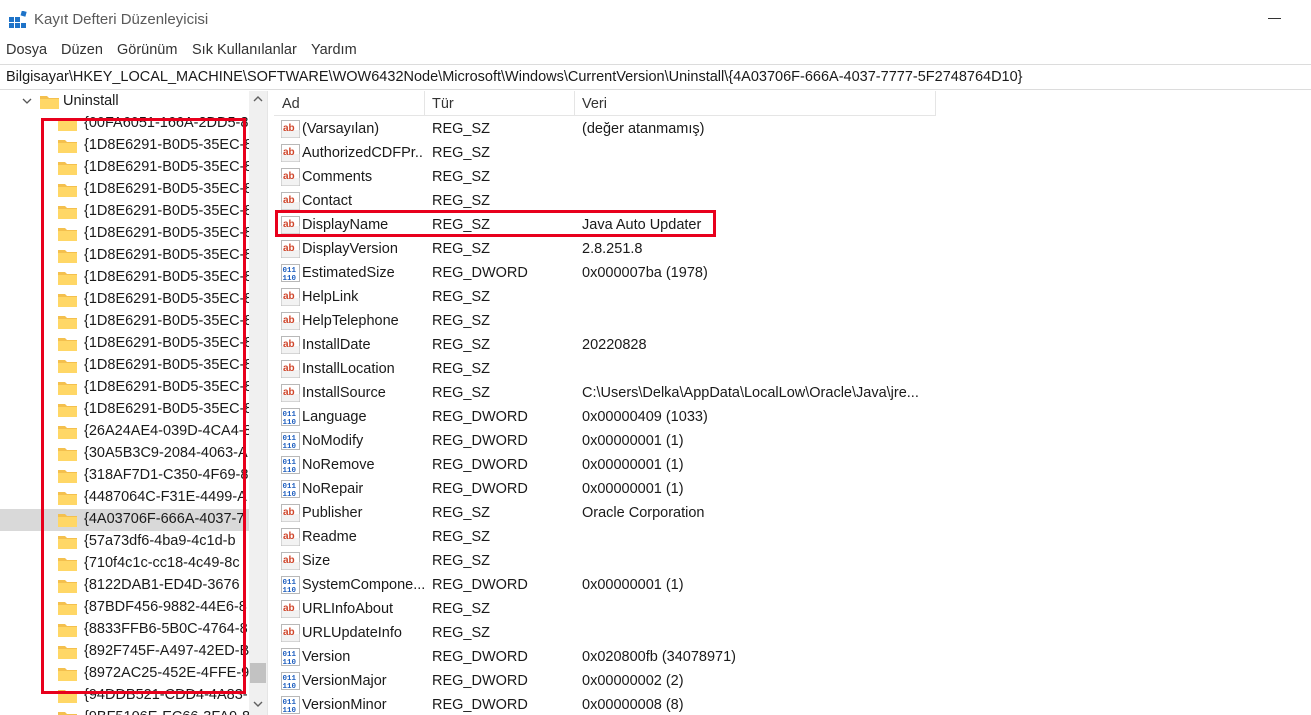 The image size is (1311, 715). I want to click on value-row: ab DisplayVersion REG_SZ 2.8.251.8, so click(624, 249).